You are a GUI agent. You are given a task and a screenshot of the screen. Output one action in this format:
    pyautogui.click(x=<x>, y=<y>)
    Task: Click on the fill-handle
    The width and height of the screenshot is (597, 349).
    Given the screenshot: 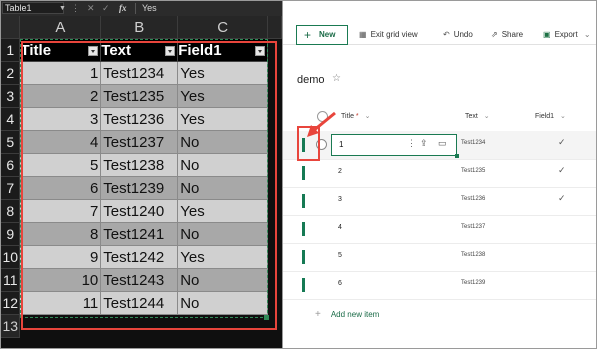 What is the action you would take?
    pyautogui.click(x=457, y=156)
    